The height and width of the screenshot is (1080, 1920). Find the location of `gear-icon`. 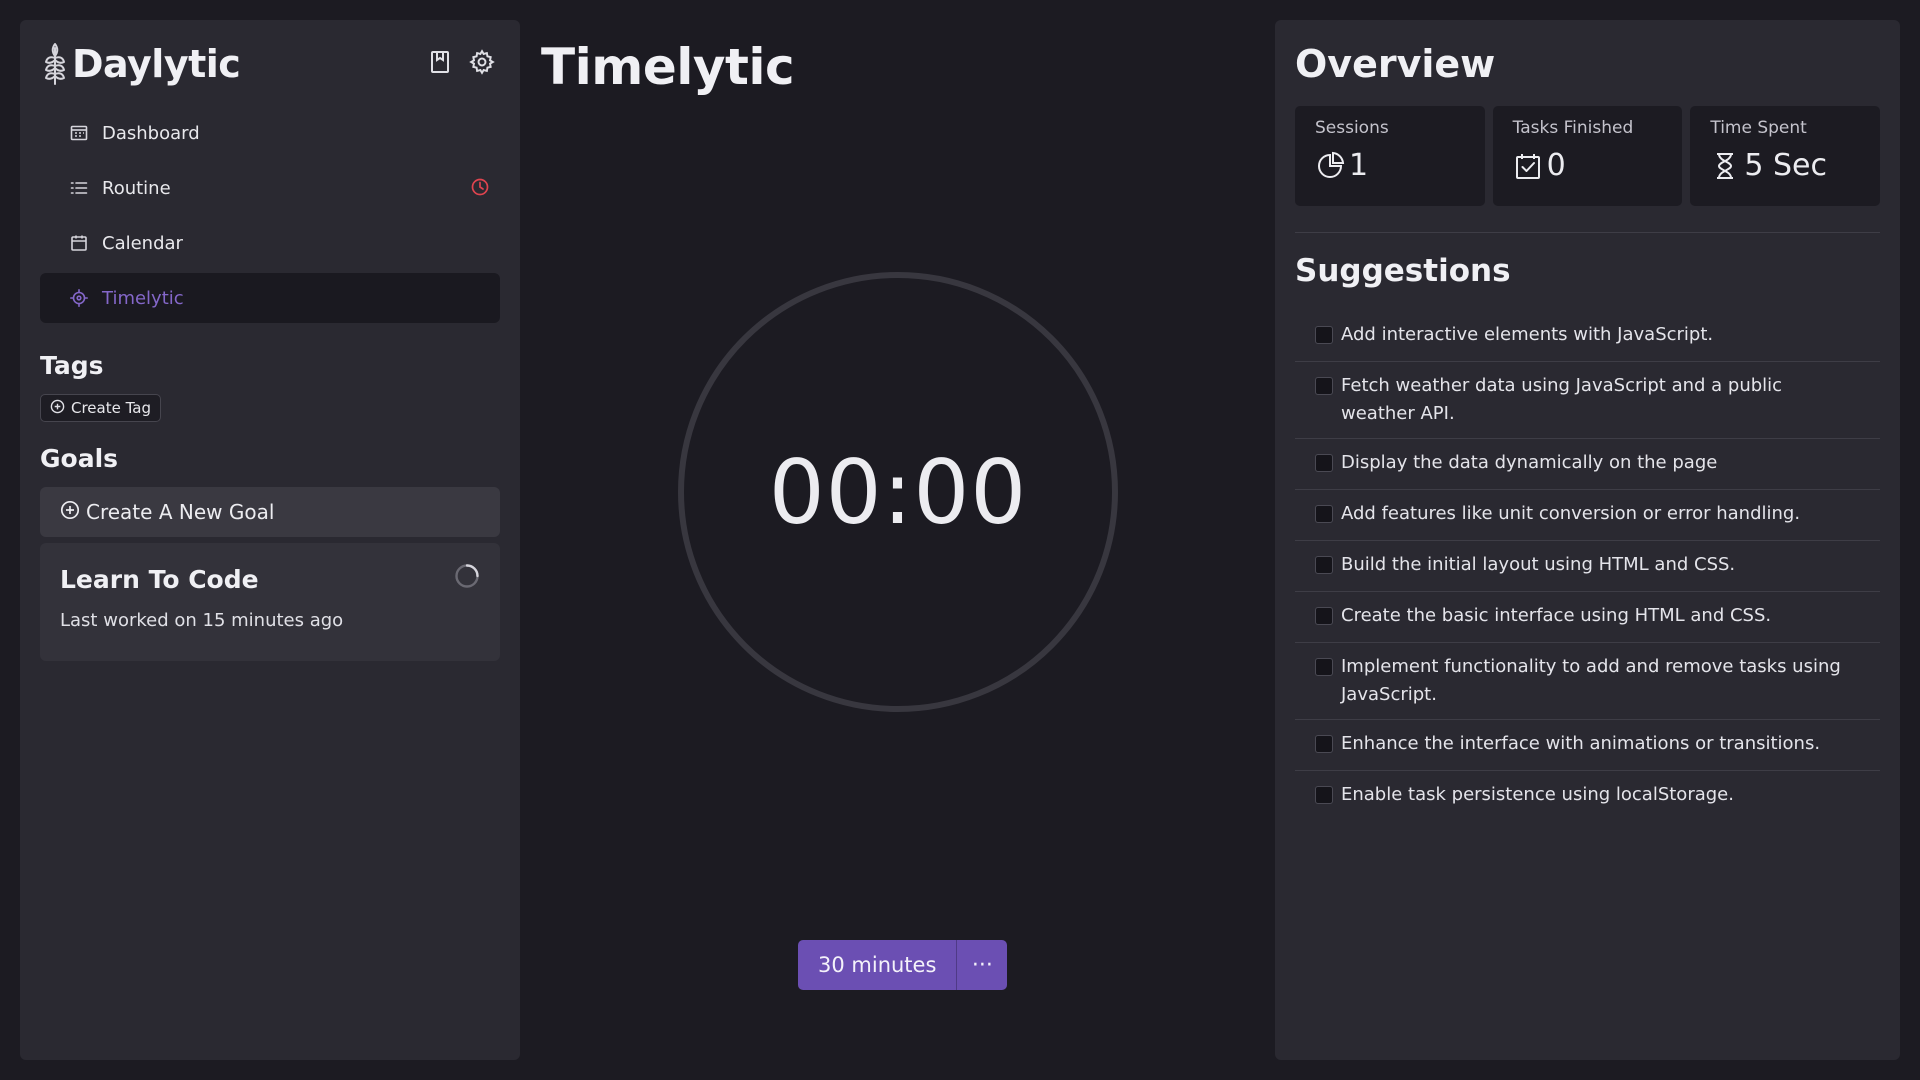

gear-icon is located at coordinates (482, 62).